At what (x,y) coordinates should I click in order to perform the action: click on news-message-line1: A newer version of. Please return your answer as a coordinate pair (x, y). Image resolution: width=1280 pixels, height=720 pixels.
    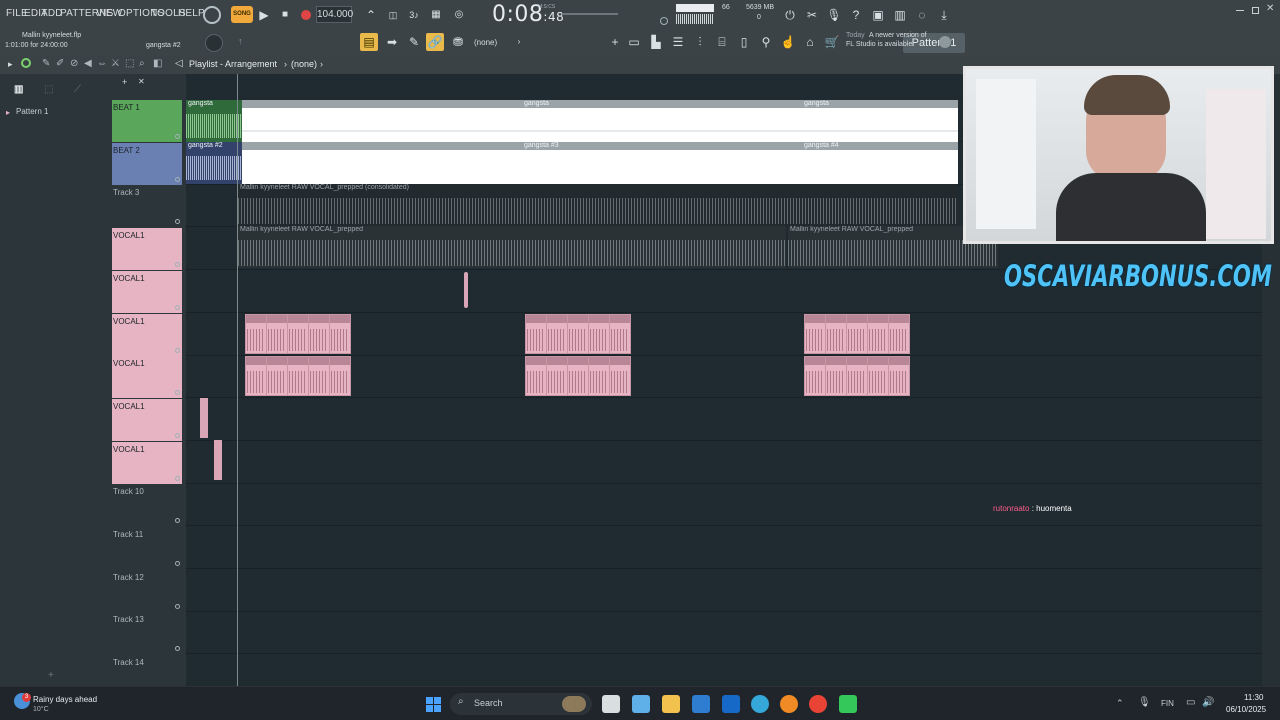
    Looking at the image, I should click on (898, 35).